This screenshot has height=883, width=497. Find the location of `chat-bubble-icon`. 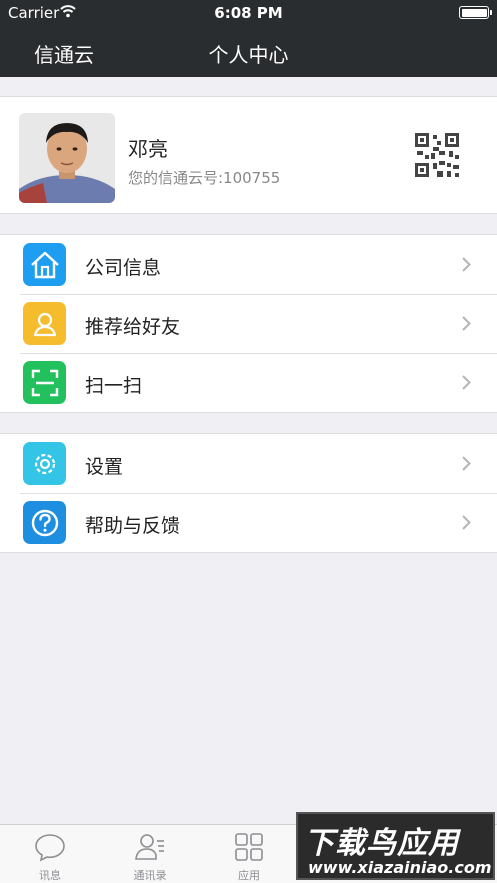

chat-bubble-icon is located at coordinates (50, 848).